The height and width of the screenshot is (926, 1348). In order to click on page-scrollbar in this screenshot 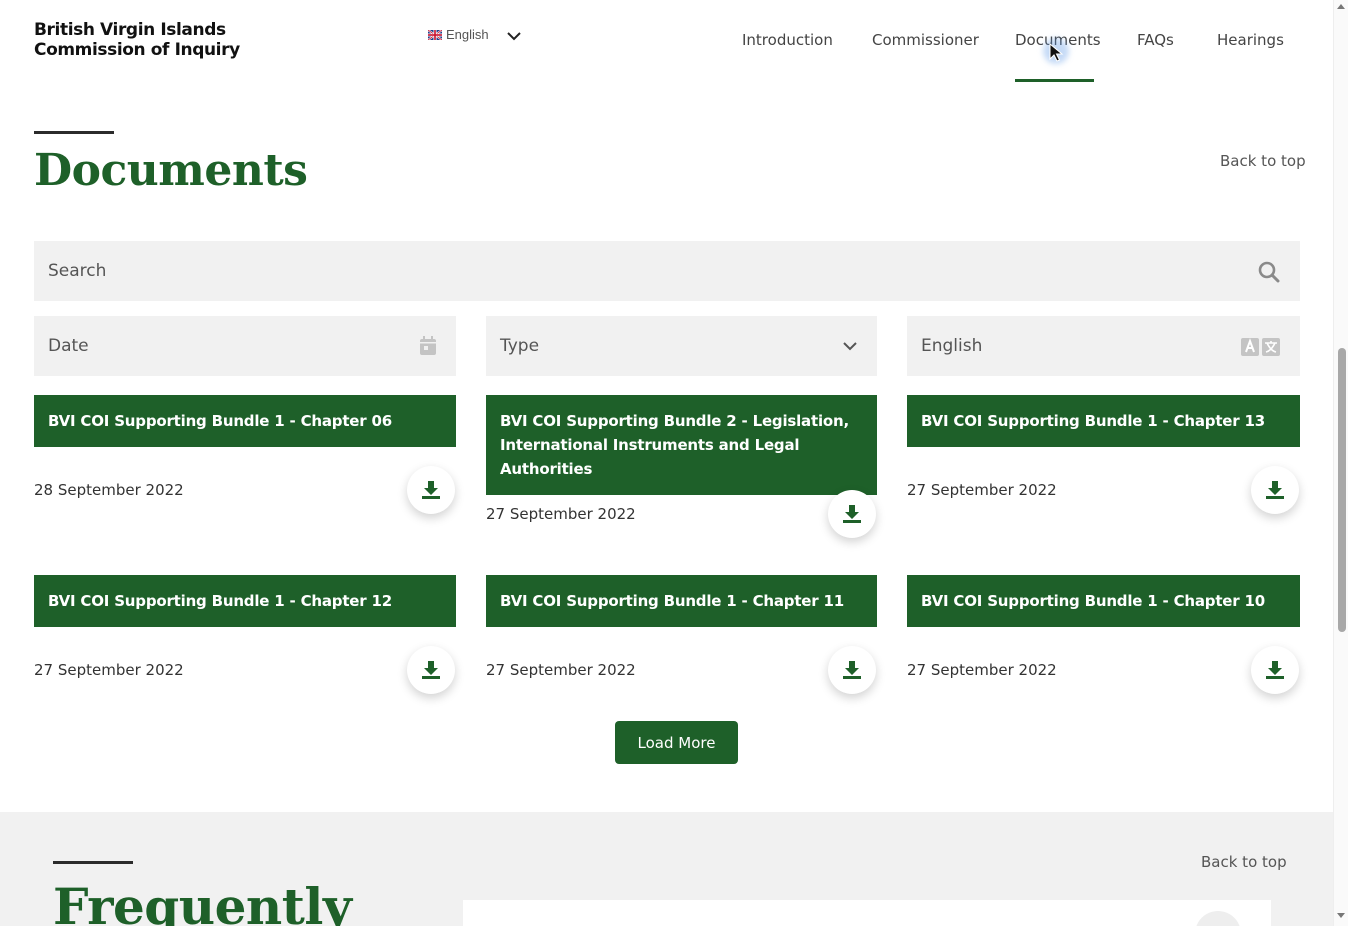, I will do `click(1340, 463)`.